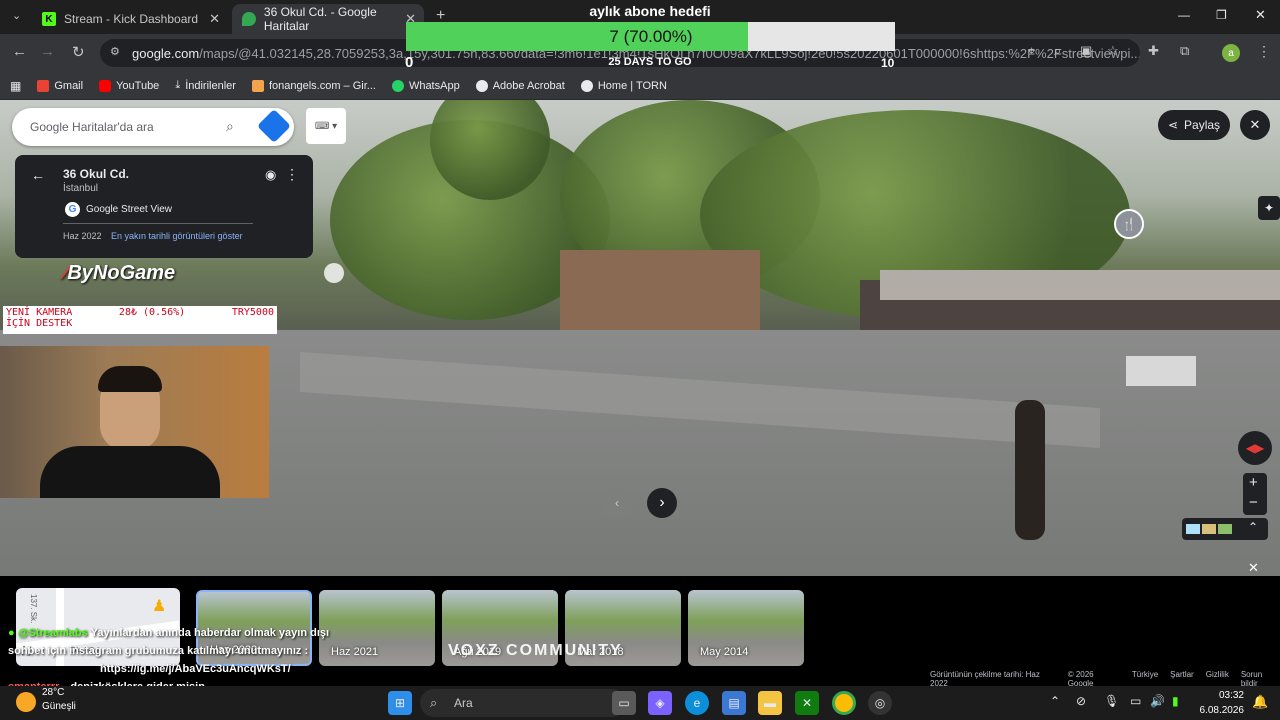 The height and width of the screenshot is (720, 1280). I want to click on fonangels-icon, so click(257, 85).